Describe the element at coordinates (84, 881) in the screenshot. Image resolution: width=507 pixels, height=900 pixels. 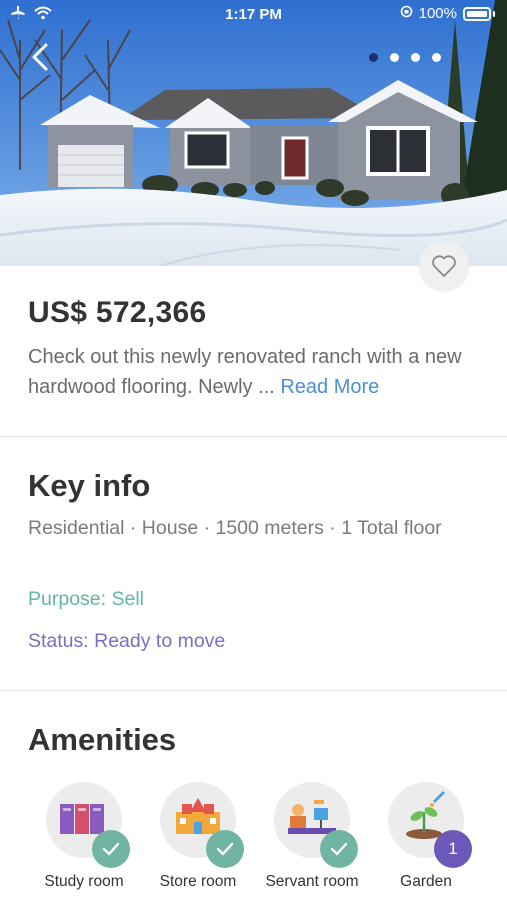
I see `amenity-label: Study room` at that location.